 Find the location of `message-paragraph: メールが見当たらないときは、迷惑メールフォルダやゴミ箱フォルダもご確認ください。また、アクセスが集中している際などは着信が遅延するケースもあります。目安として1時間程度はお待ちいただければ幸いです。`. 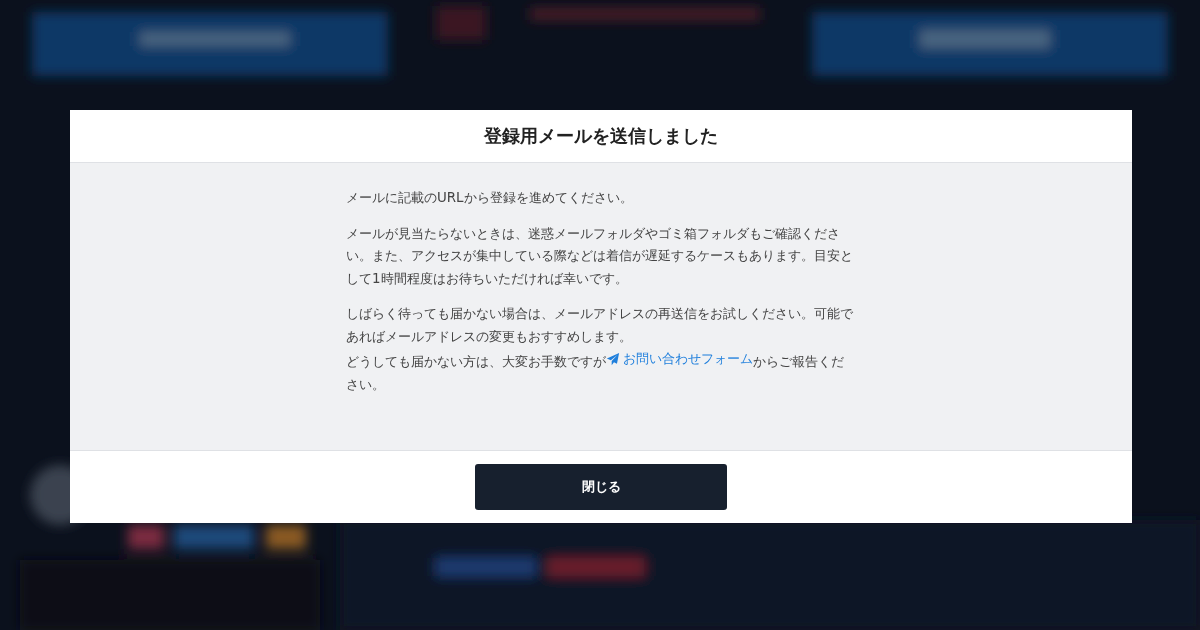

message-paragraph: メールが見当たらないときは、迷惑メールフォルダやゴミ箱フォルダもご確認ください。また、アクセスが集中している際などは着信が遅延するケースもあります。目安として1時間程度はお待ちいただければ幸いです。 is located at coordinates (600, 256).